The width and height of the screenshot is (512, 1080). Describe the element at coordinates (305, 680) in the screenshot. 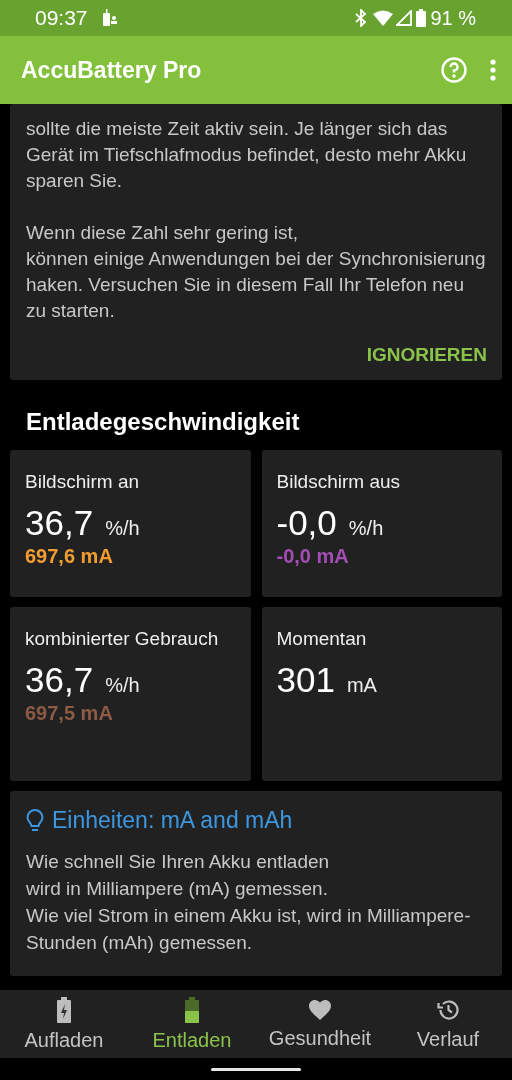

I see `rate-value: 301` at that location.